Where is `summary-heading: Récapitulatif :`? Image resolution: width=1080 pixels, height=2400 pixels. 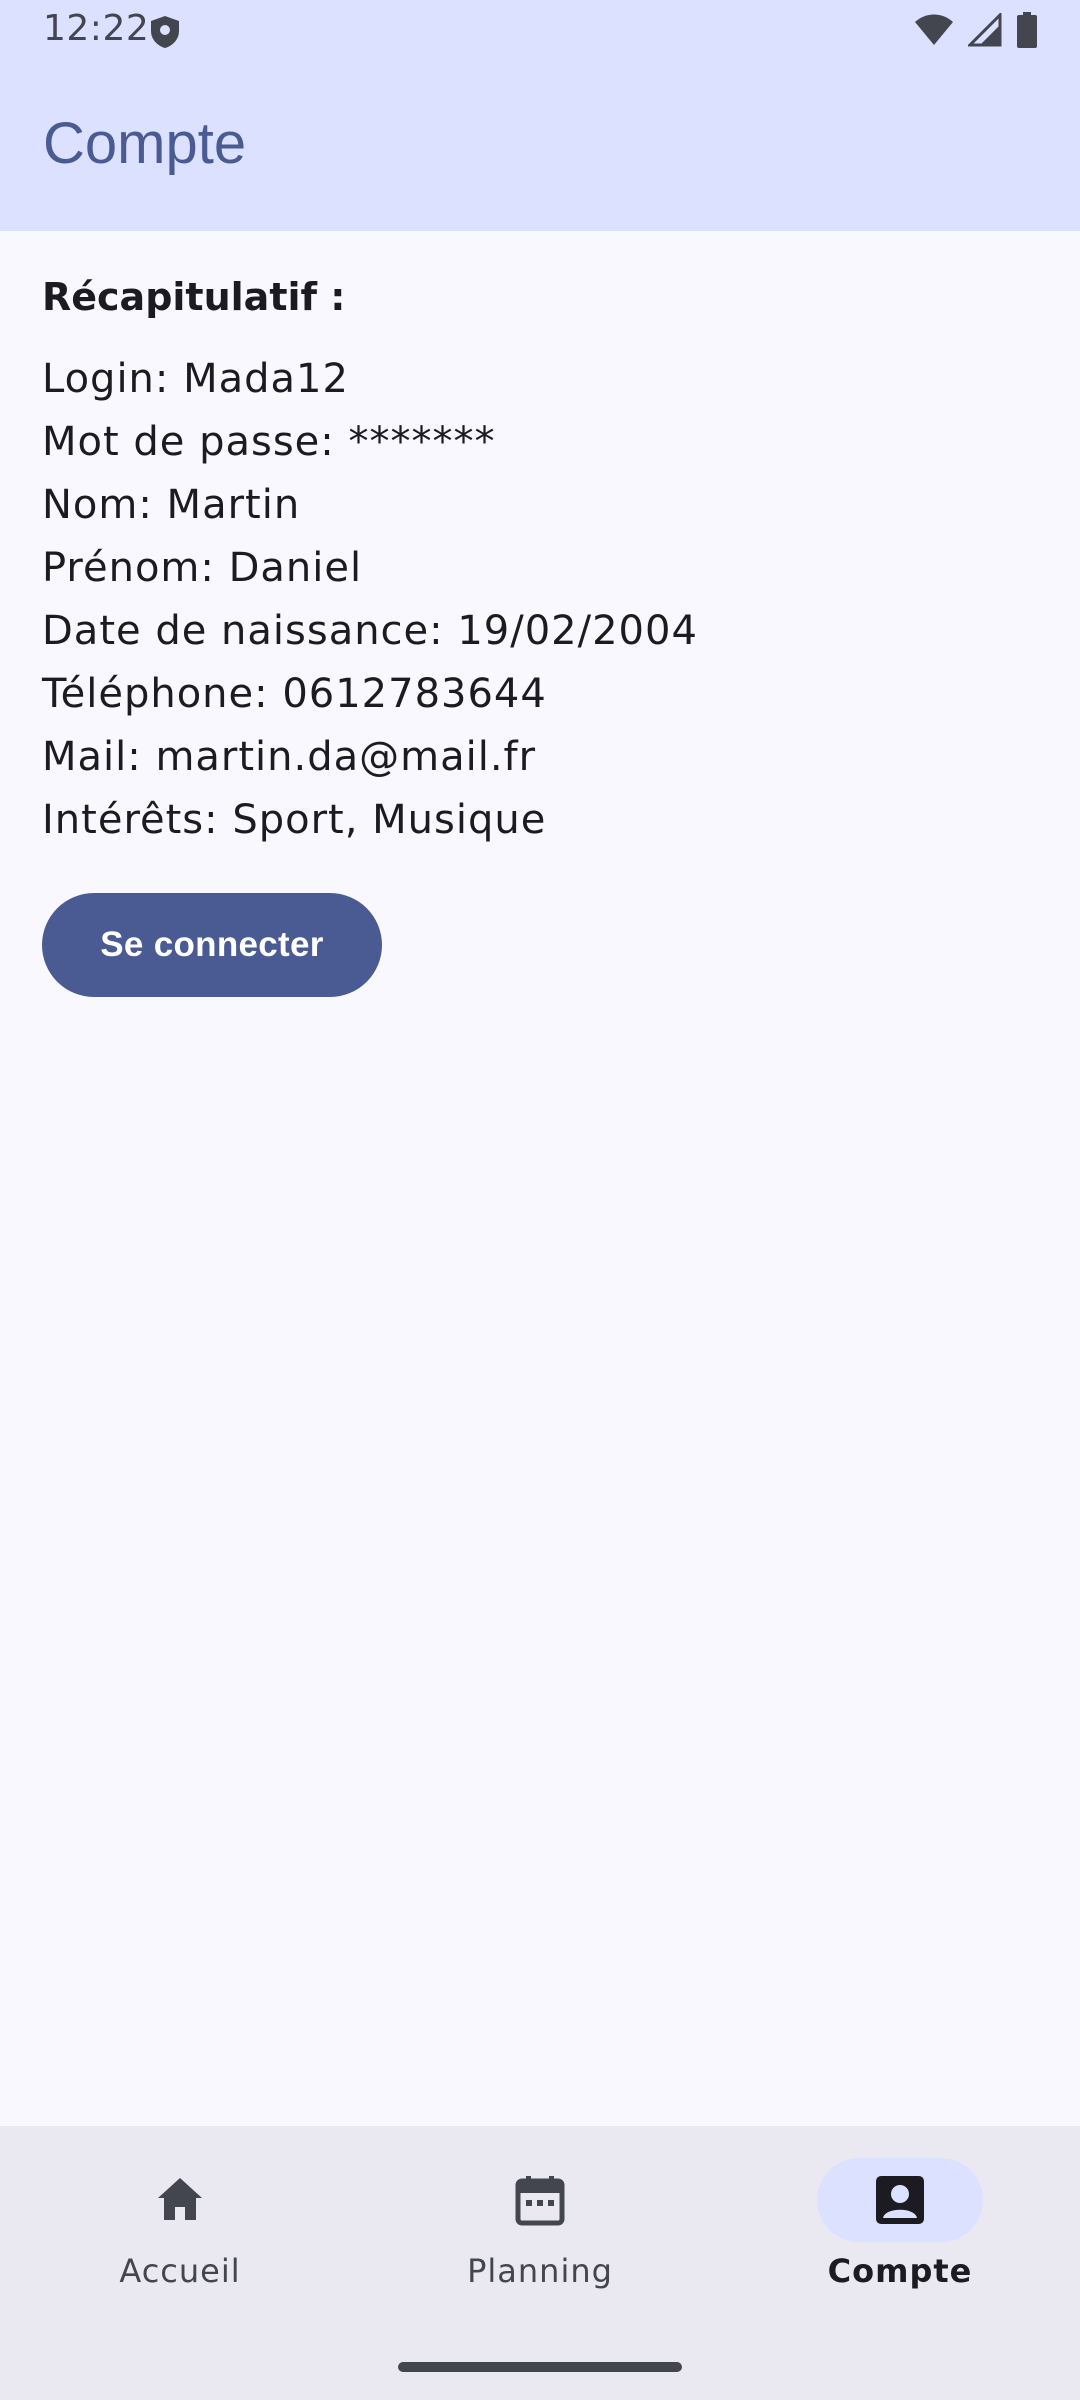 summary-heading: Récapitulatif : is located at coordinates (194, 297).